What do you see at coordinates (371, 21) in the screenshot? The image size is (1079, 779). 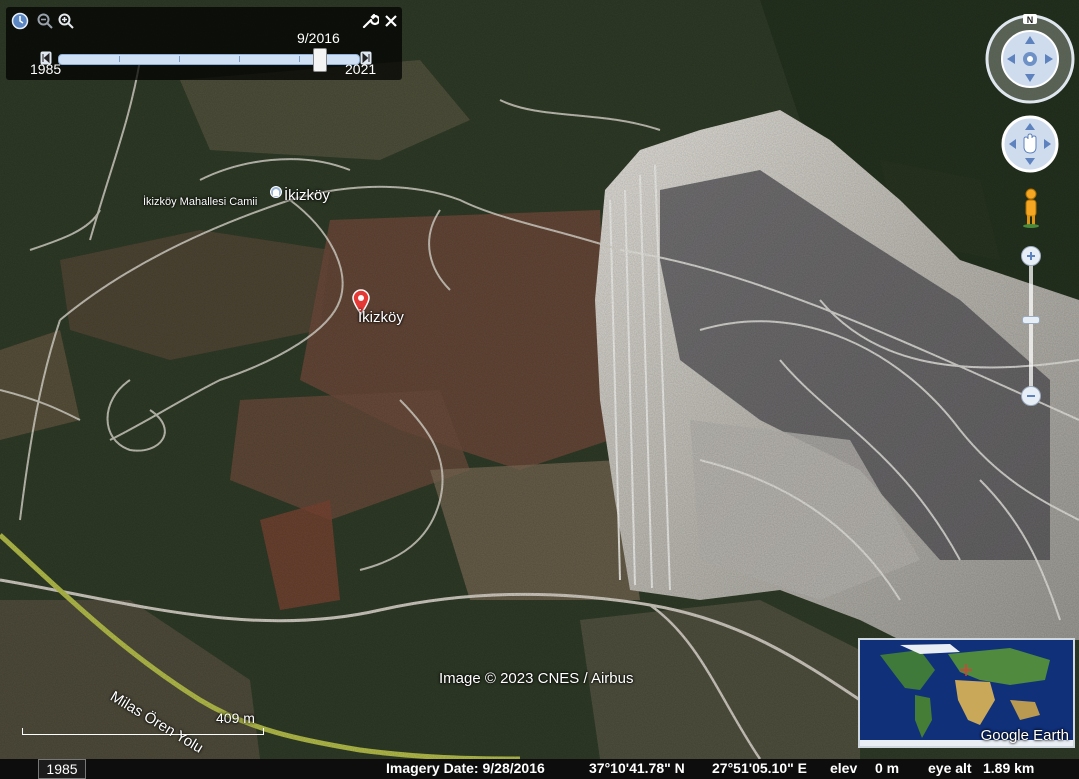 I see `wrench-icon` at bounding box center [371, 21].